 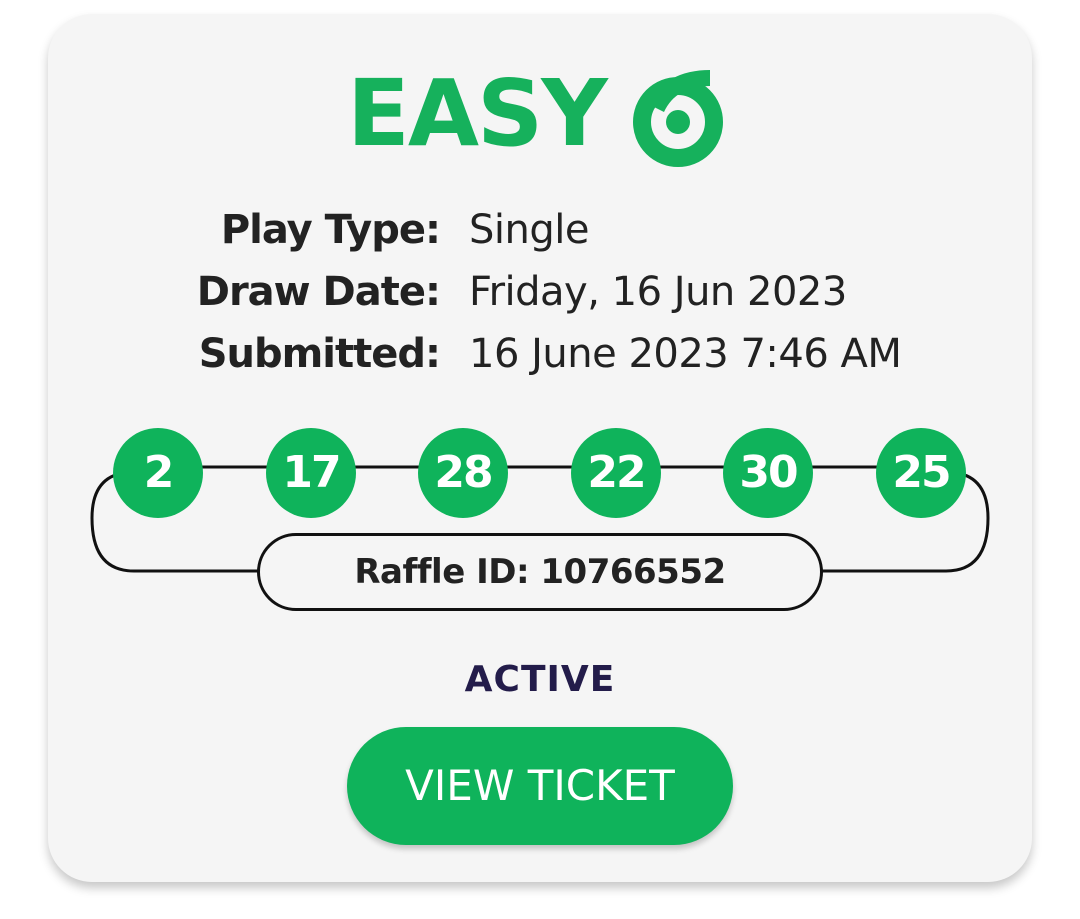 I want to click on number-ball: 2, so click(x=158, y=473).